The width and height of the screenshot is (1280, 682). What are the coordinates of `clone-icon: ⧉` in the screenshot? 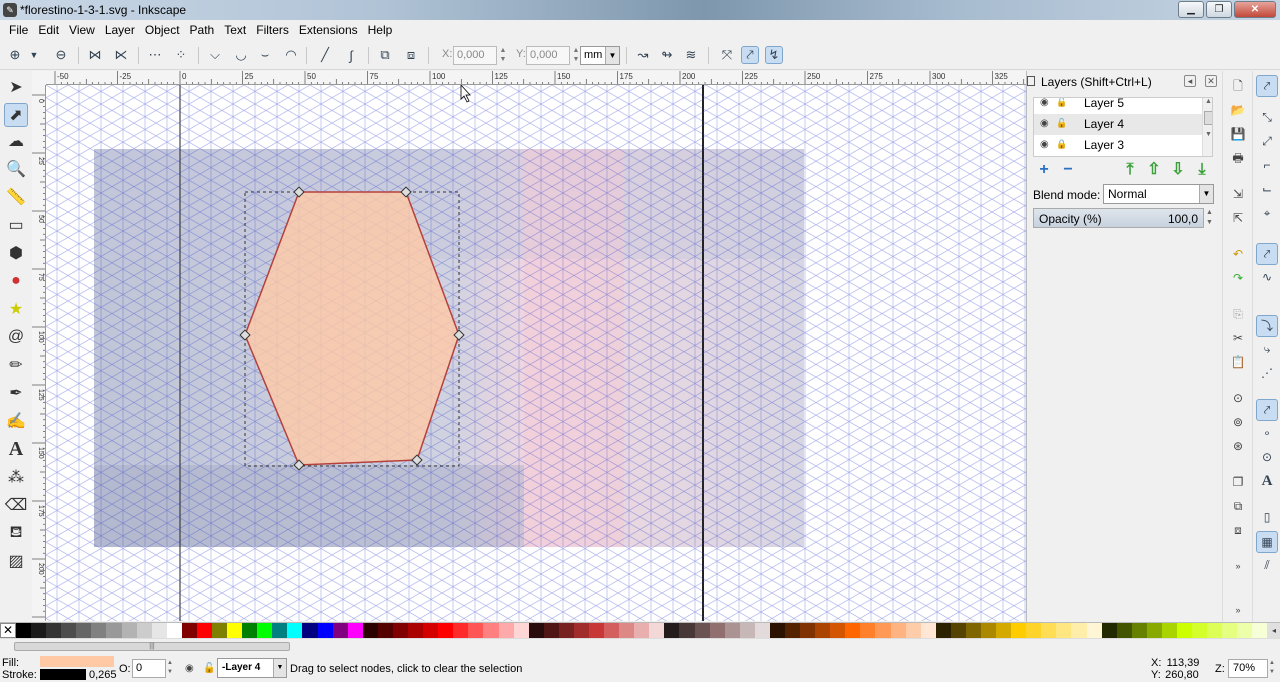 It's located at (1238, 506).